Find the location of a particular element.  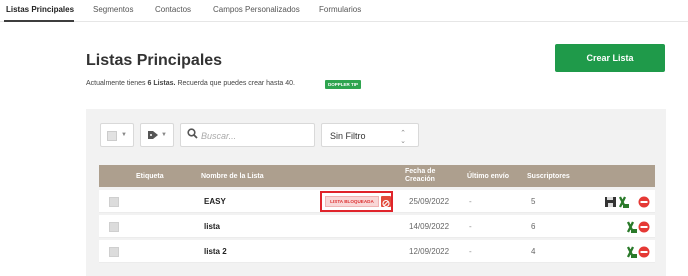

header-subscribers: Suscriptores is located at coordinates (548, 177).